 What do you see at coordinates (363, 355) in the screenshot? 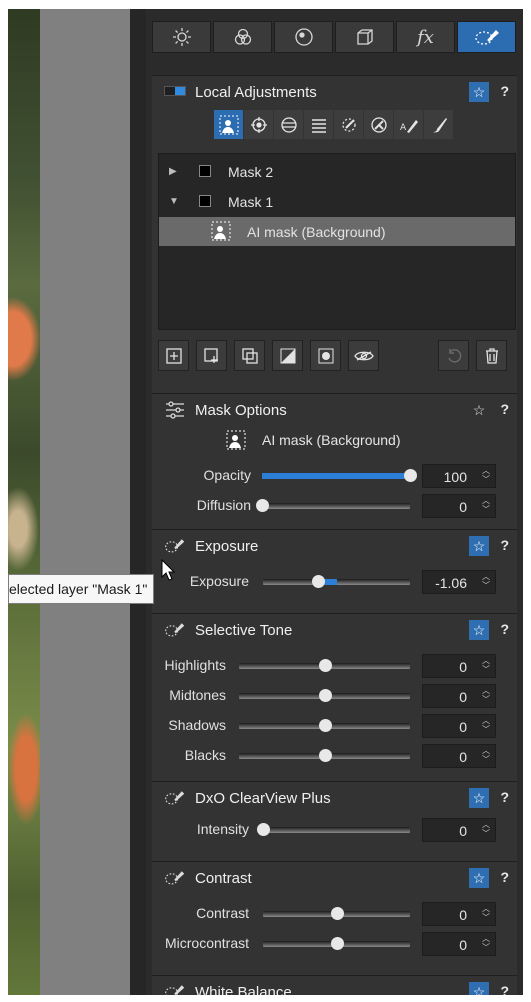
I see `hide-mask-button` at bounding box center [363, 355].